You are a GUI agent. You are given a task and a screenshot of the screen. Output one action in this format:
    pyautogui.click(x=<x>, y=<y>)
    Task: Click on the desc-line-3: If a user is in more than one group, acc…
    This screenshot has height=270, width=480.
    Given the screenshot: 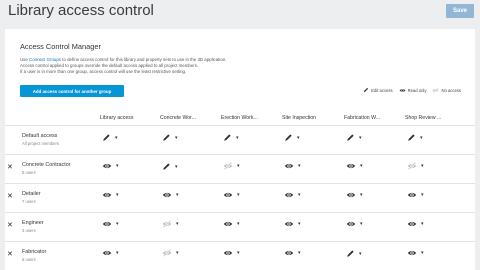 What is the action you would take?
    pyautogui.click(x=103, y=72)
    